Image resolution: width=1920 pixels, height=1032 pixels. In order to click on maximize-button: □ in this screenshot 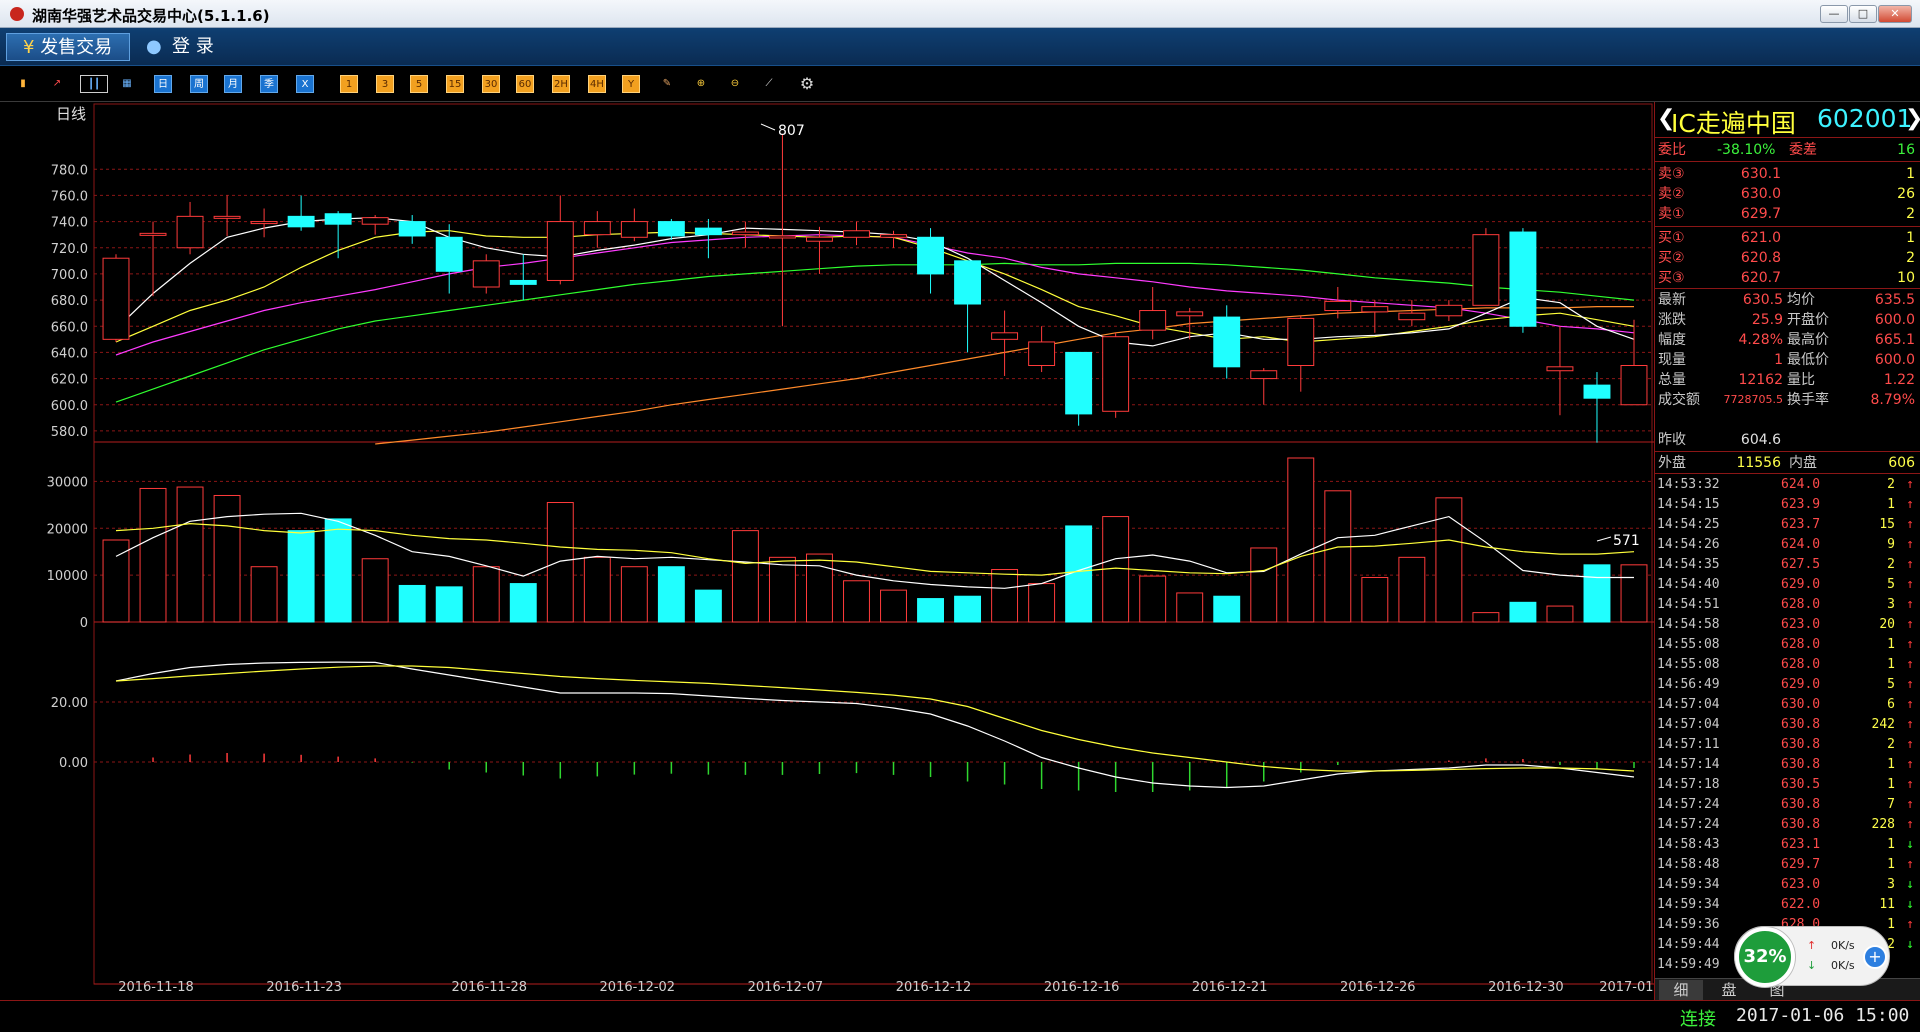, I will do `click(1863, 14)`.